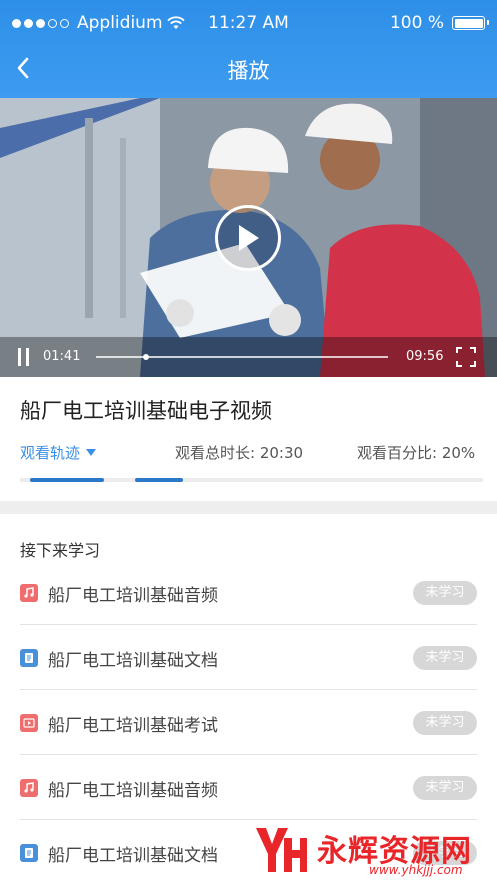 The width and height of the screenshot is (497, 883). What do you see at coordinates (248, 507) in the screenshot?
I see `section-divider` at bounding box center [248, 507].